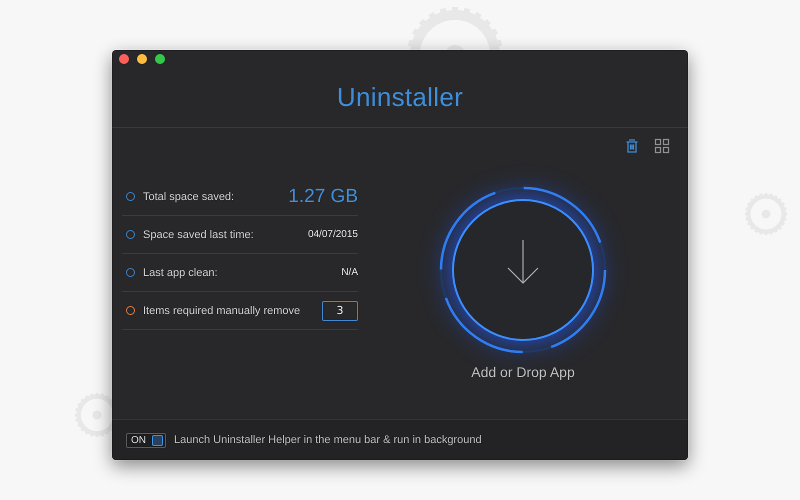  Describe the element at coordinates (181, 272) in the screenshot. I see `stat-label: Last app clean:` at that location.